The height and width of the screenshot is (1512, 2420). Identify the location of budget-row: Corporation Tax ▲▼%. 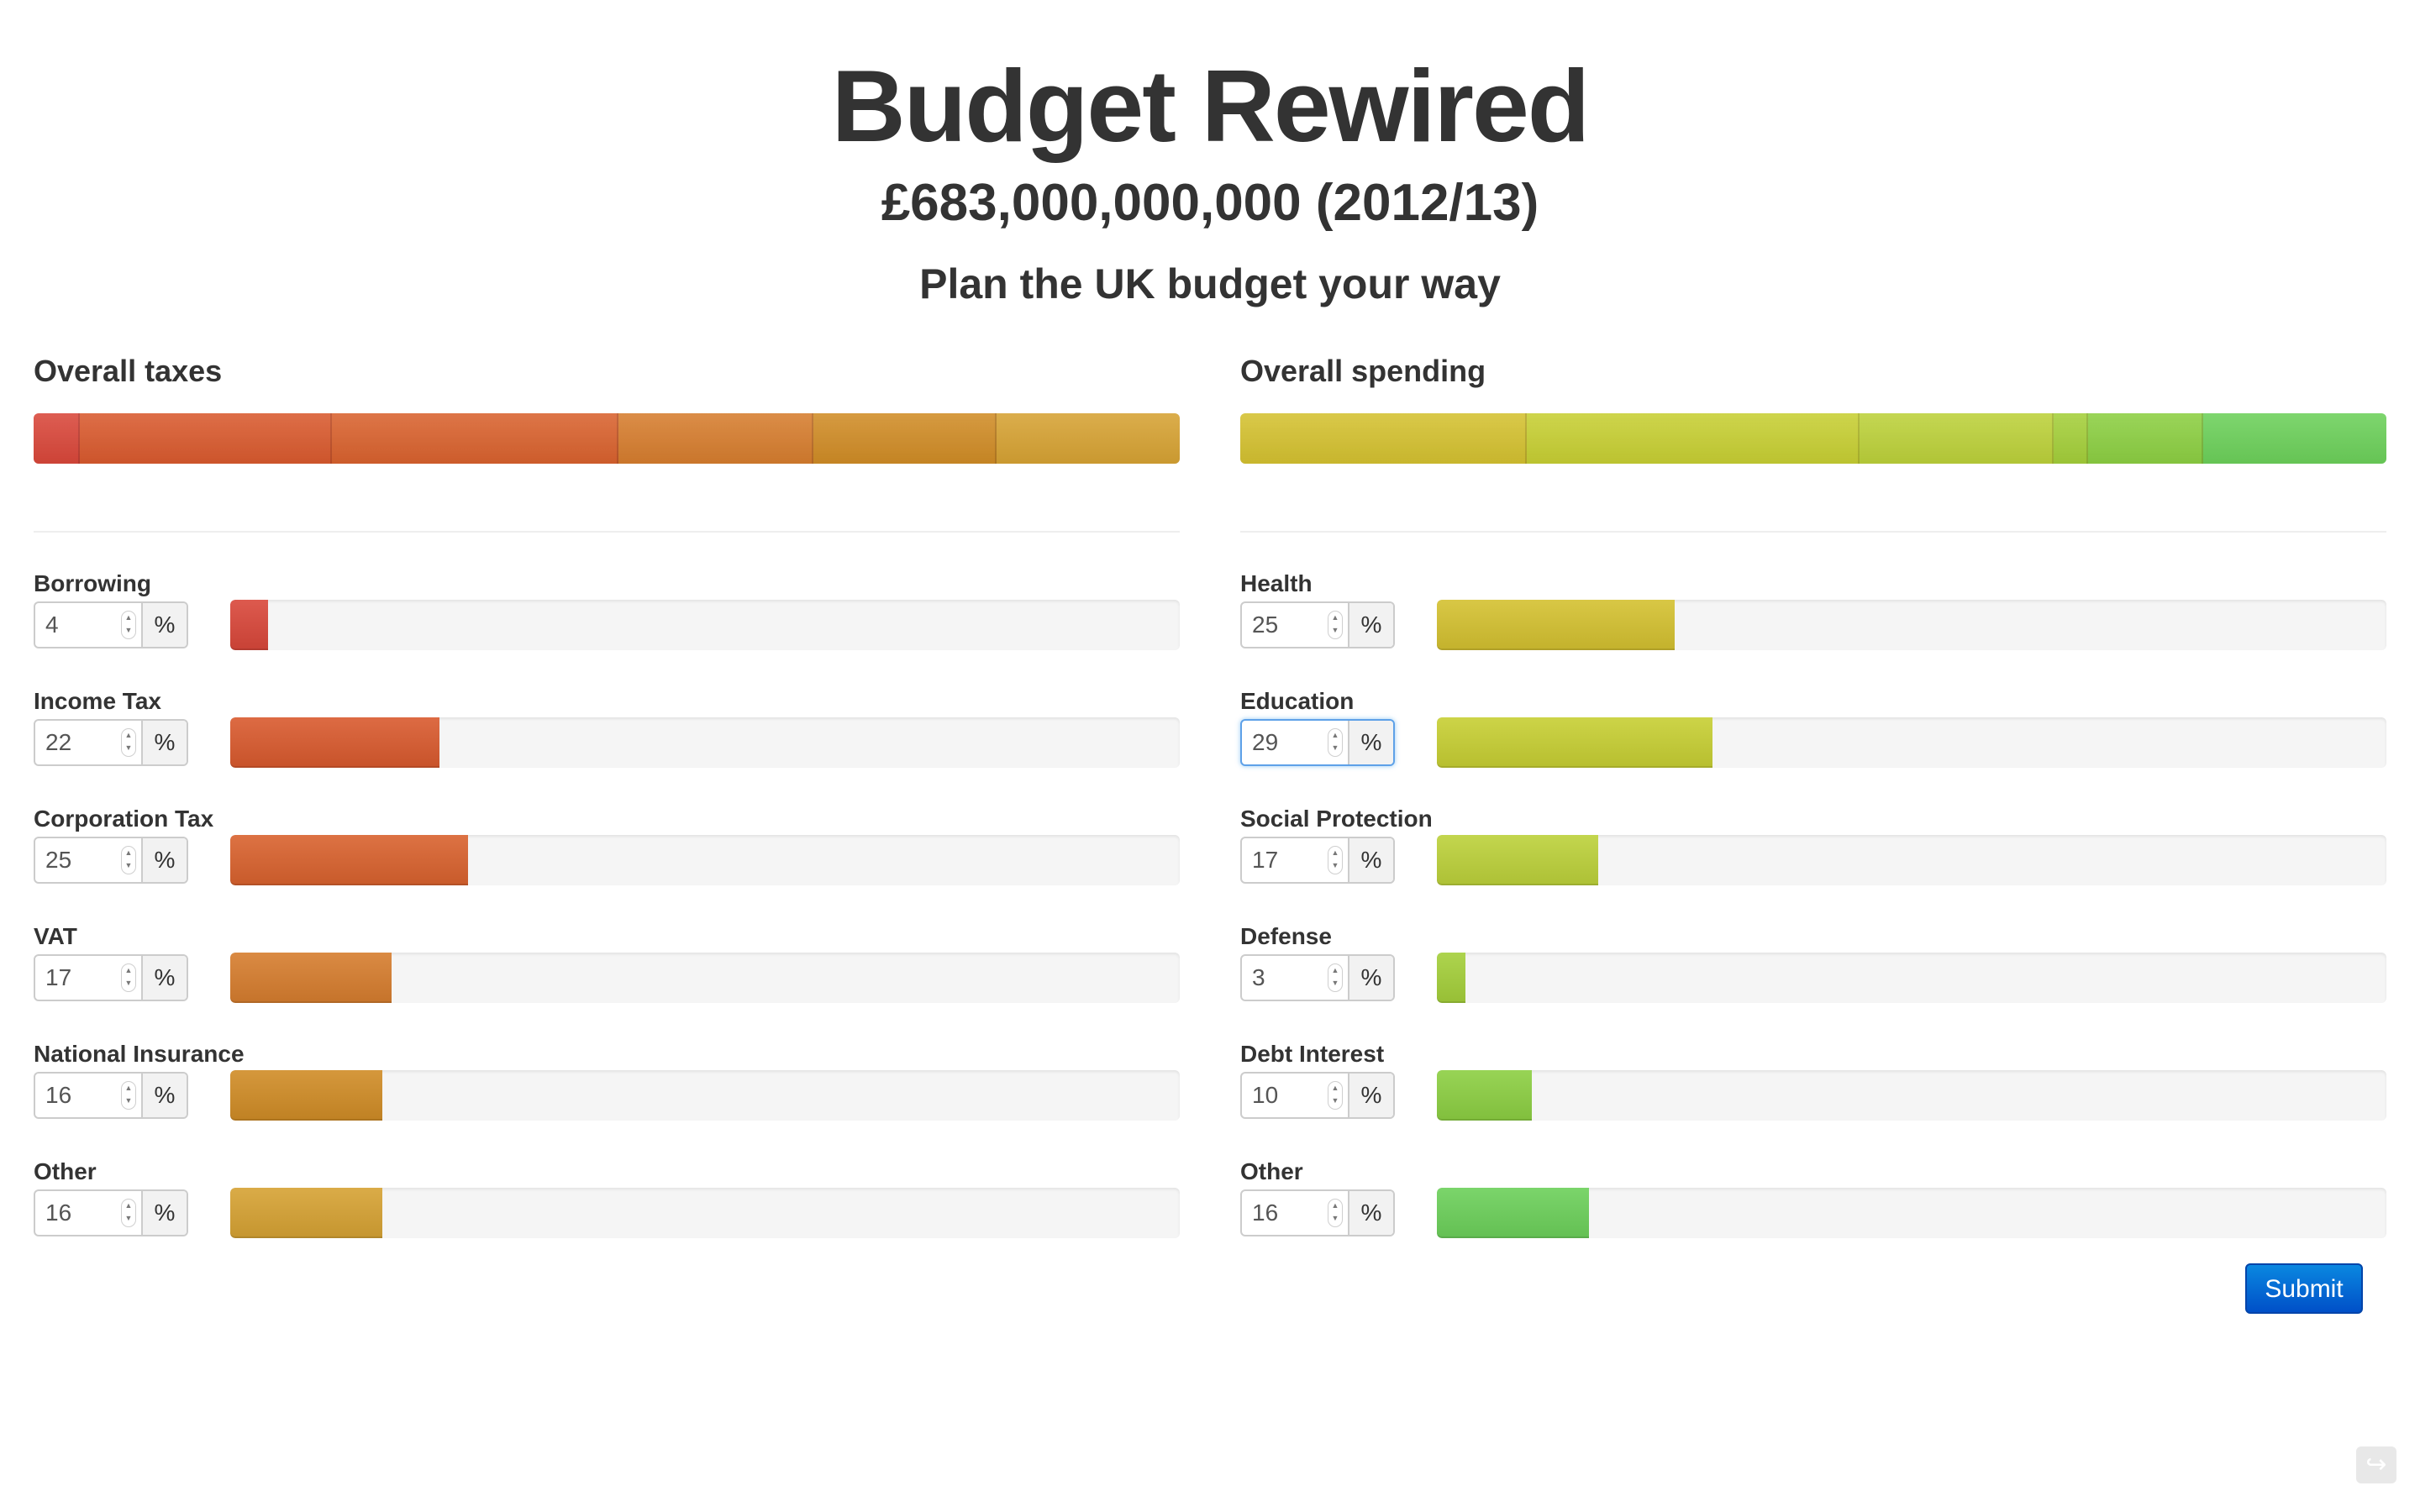
(607, 863).